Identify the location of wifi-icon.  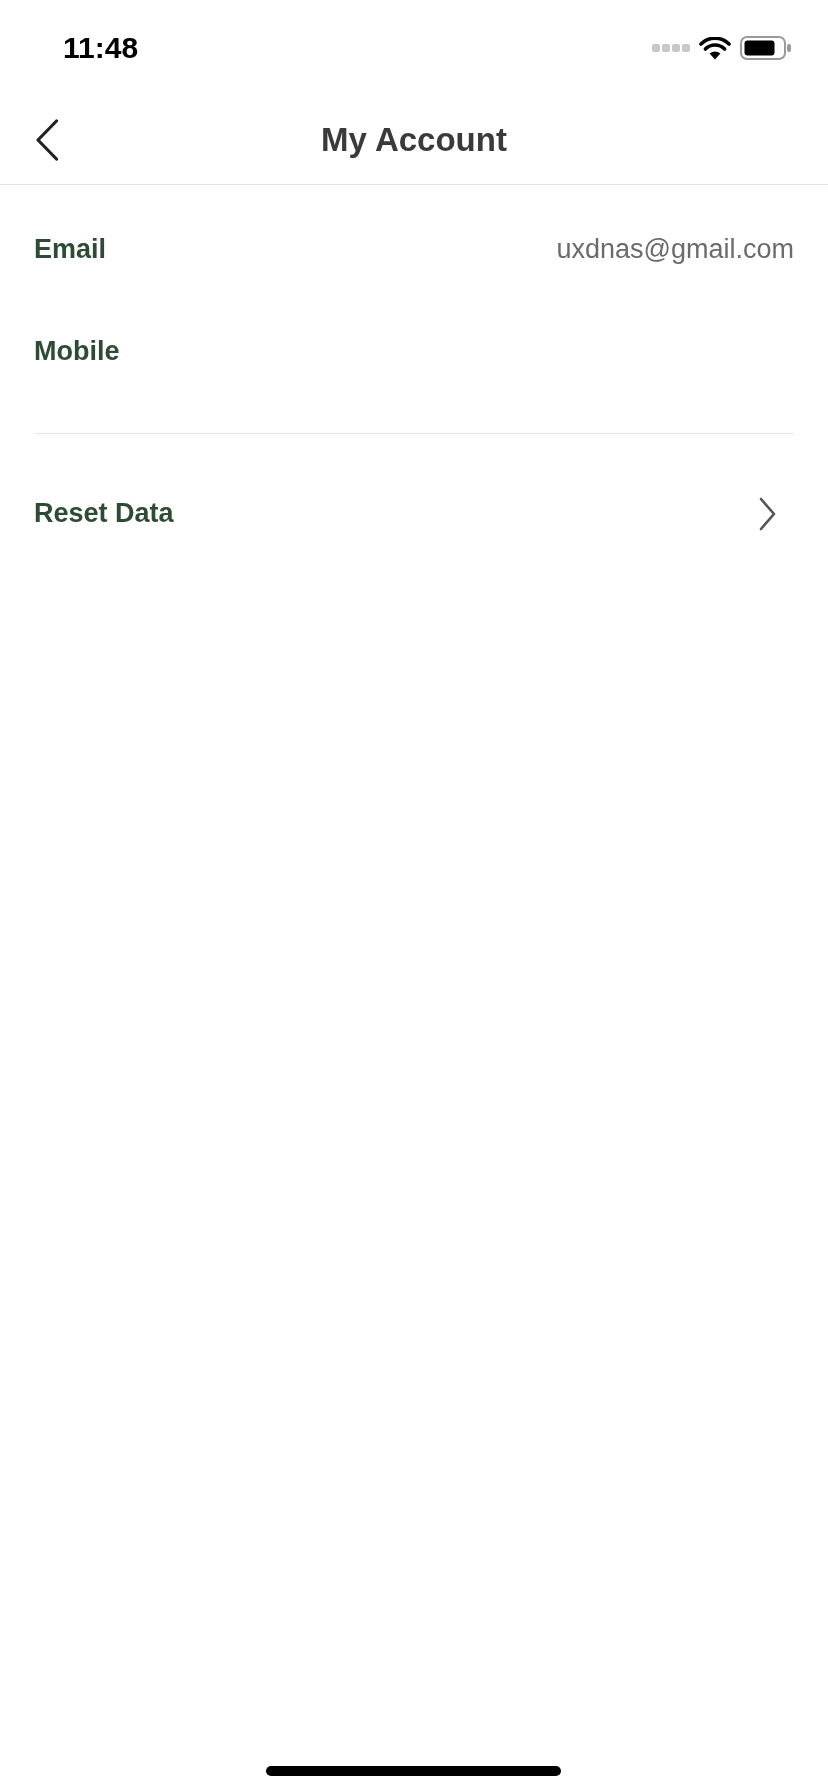
(715, 48).